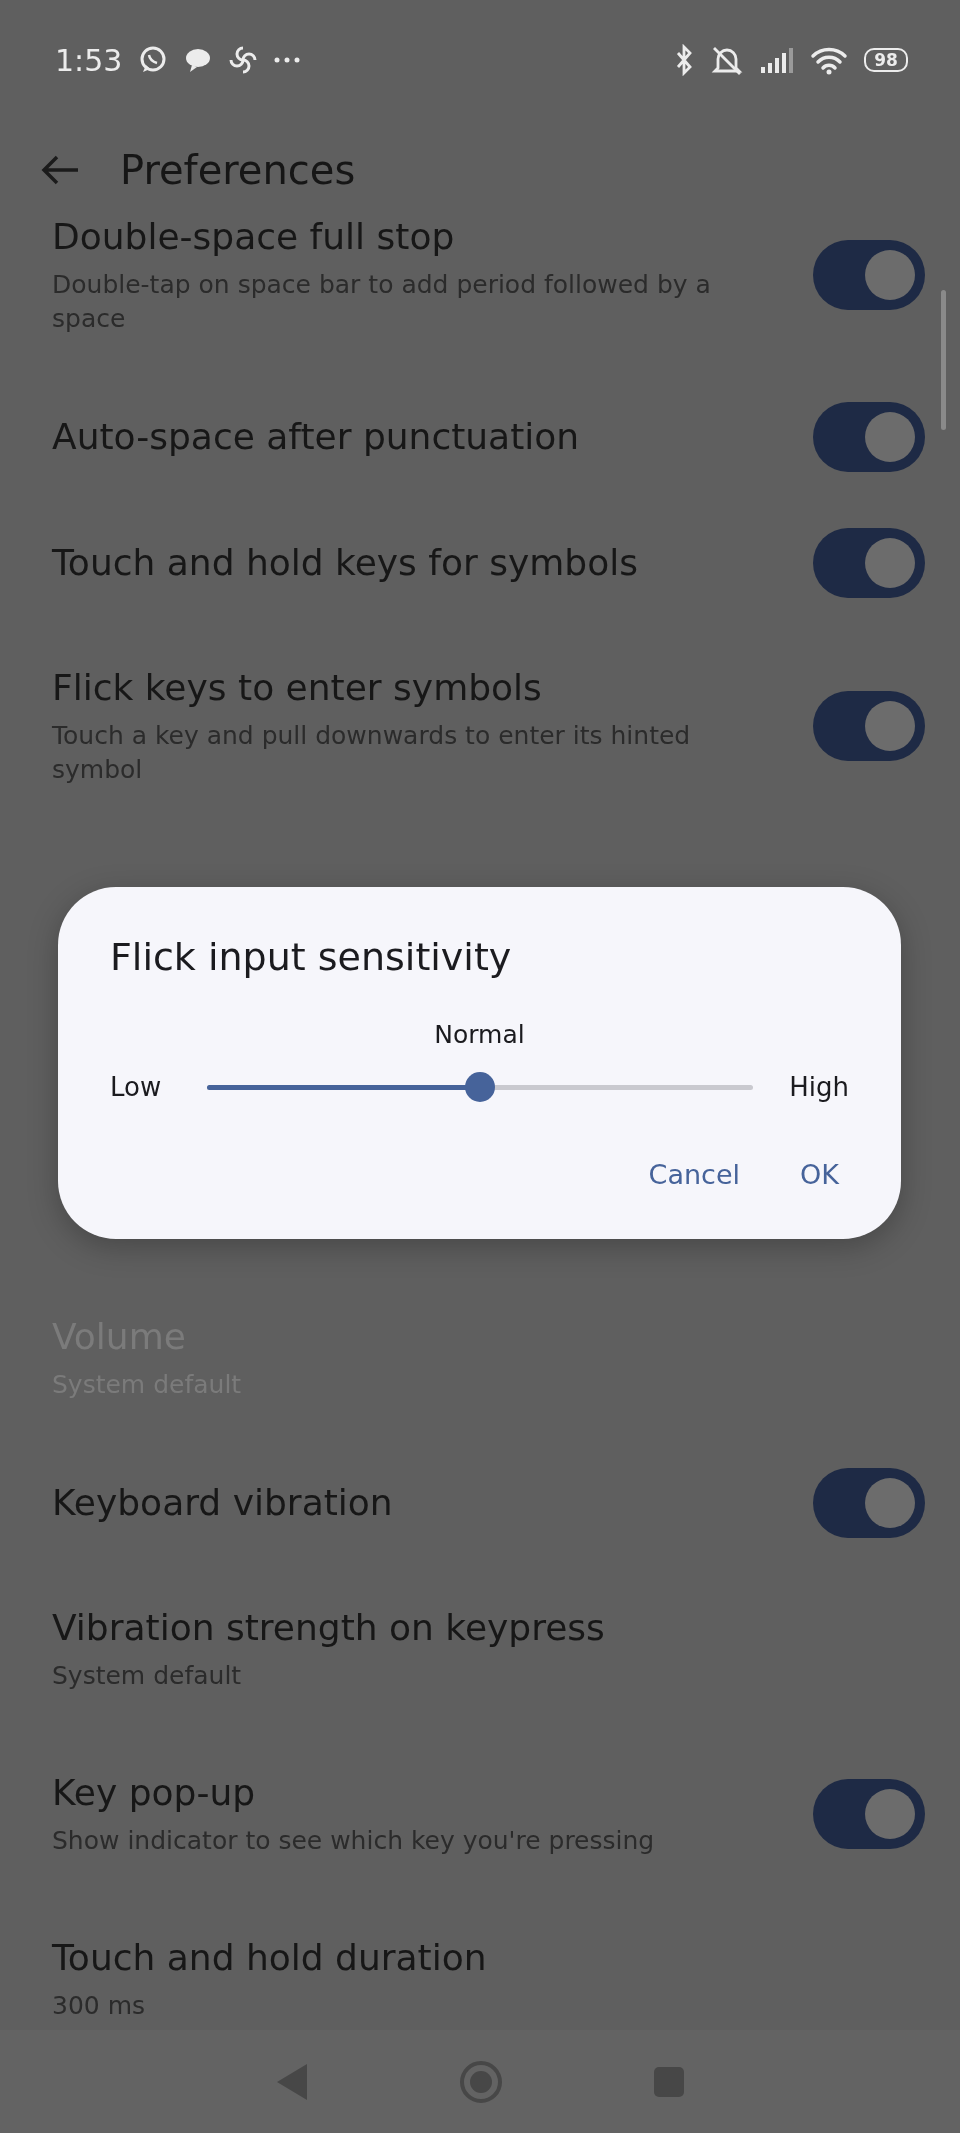 This screenshot has width=960, height=2133. Describe the element at coordinates (154, 1793) in the screenshot. I see `setting-title: Key pop-up` at that location.